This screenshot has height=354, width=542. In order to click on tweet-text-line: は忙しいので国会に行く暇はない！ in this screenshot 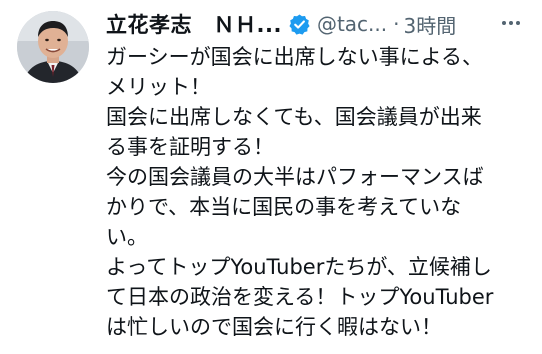, I will do `click(274, 327)`.